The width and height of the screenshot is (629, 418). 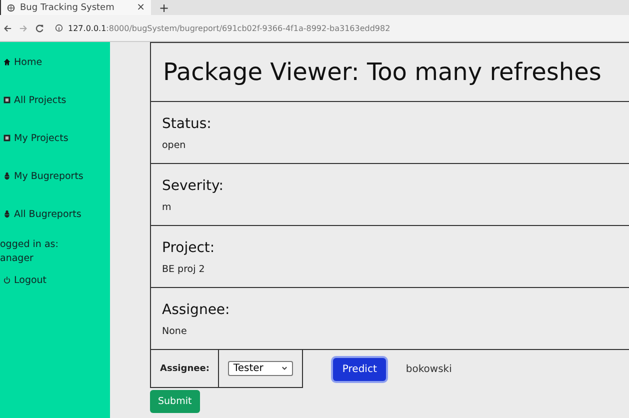 What do you see at coordinates (39, 28) in the screenshot?
I see `reload-icon` at bounding box center [39, 28].